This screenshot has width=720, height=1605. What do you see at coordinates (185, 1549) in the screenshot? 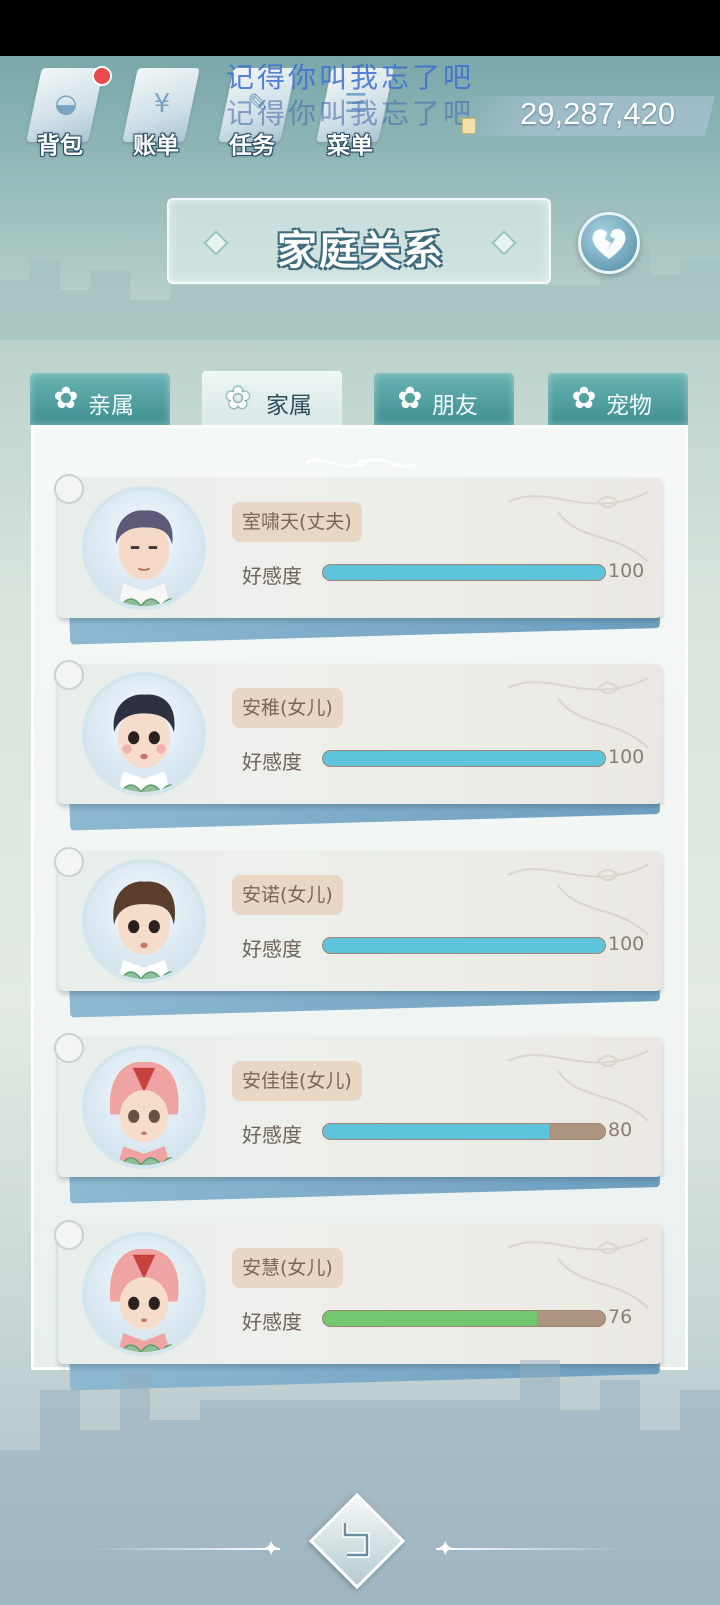
I see `bottom-deco-line-left` at bounding box center [185, 1549].